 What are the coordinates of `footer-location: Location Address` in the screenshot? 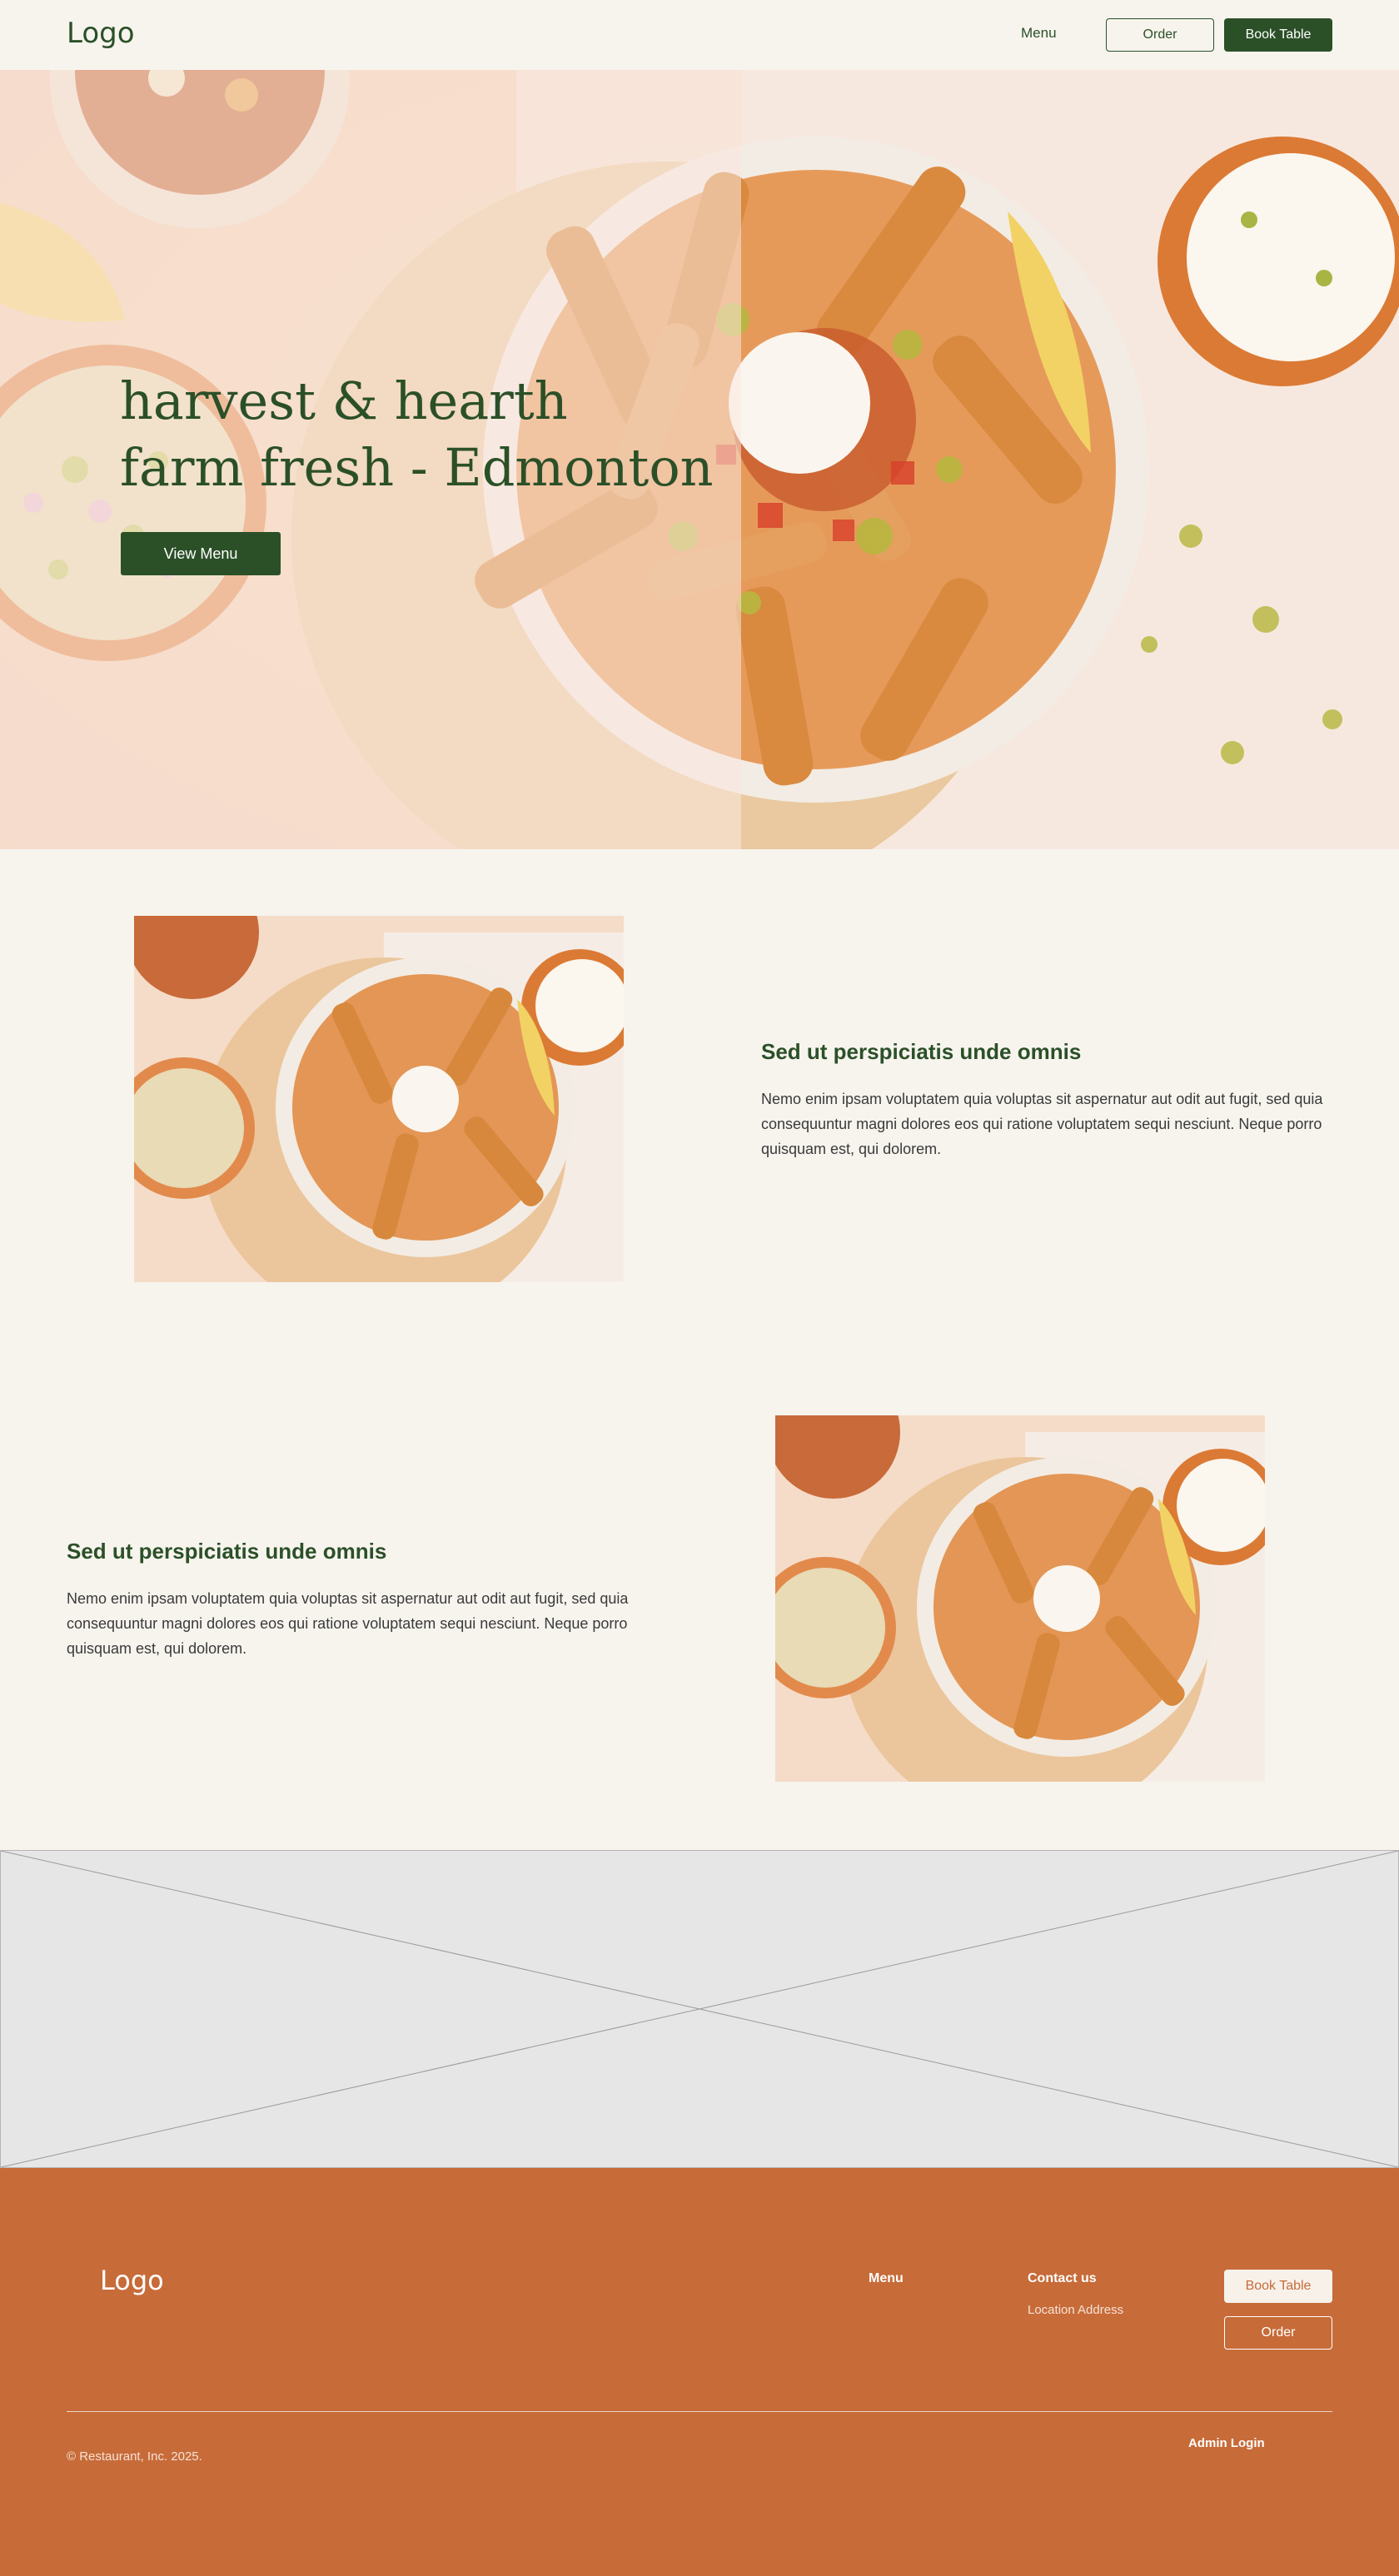 It's located at (1076, 2310).